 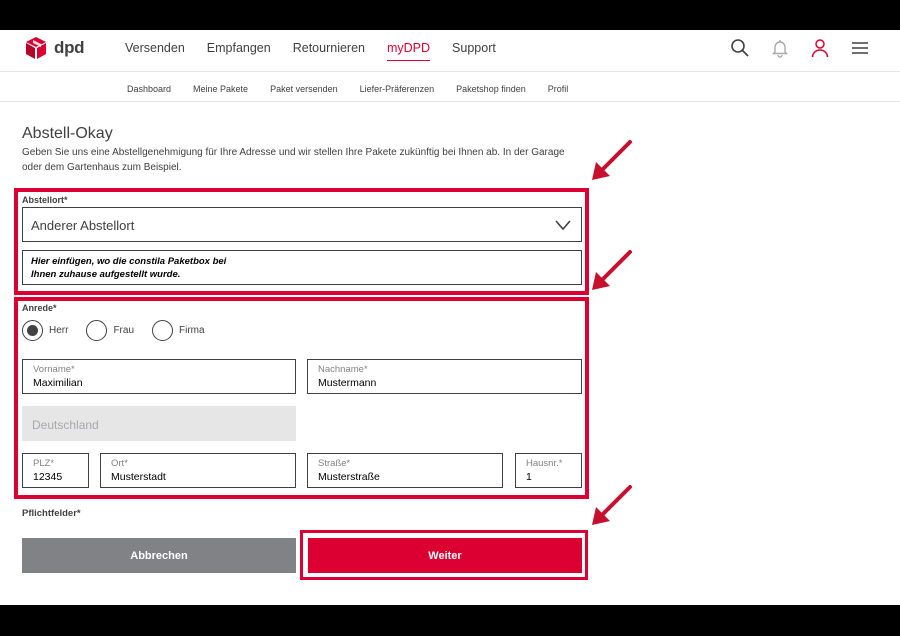 What do you see at coordinates (444, 376) in the screenshot?
I see `nachname-field: Nachname* Mustermann` at bounding box center [444, 376].